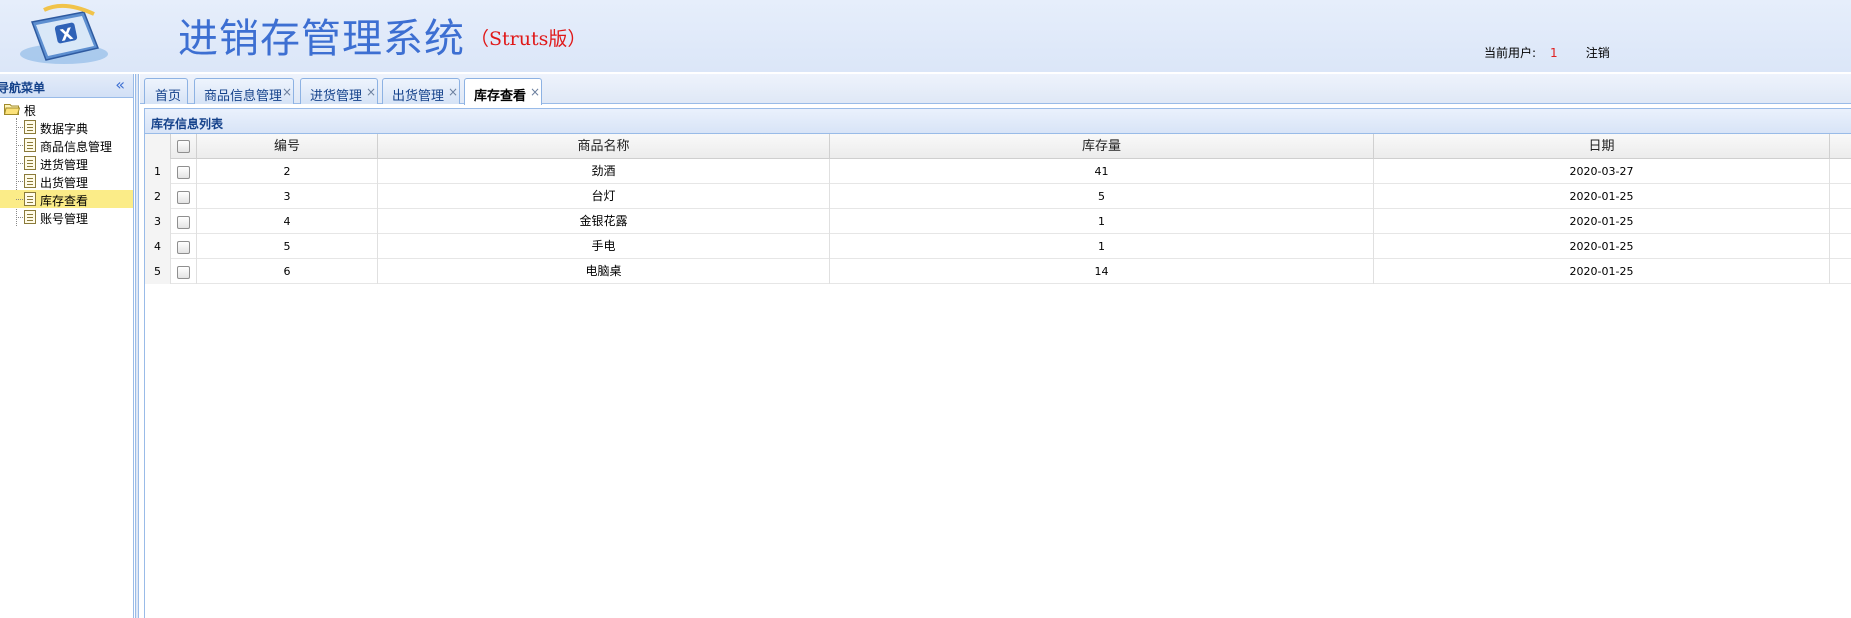 This screenshot has height=618, width=1851. I want to click on cell-name: 电脑桌, so click(604, 271).